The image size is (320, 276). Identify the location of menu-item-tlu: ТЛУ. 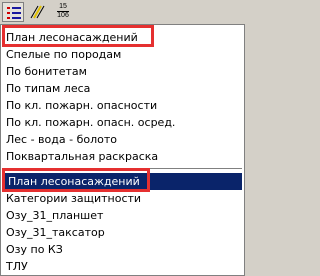
(122, 266).